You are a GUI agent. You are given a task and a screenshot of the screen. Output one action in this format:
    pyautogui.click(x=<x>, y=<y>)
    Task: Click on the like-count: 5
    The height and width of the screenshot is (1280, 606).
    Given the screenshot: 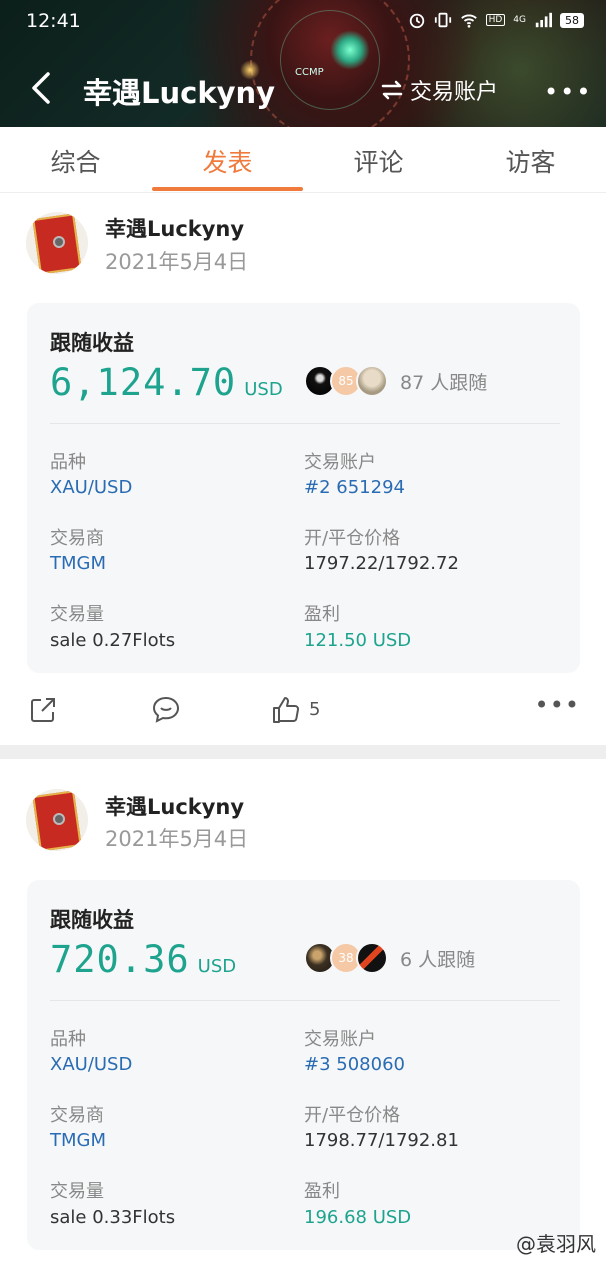 What is the action you would take?
    pyautogui.click(x=315, y=709)
    